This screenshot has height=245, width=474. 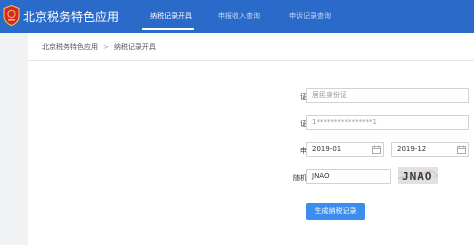 What do you see at coordinates (310, 16) in the screenshot?
I see `nav-appeal-query: 申诉记录查询` at bounding box center [310, 16].